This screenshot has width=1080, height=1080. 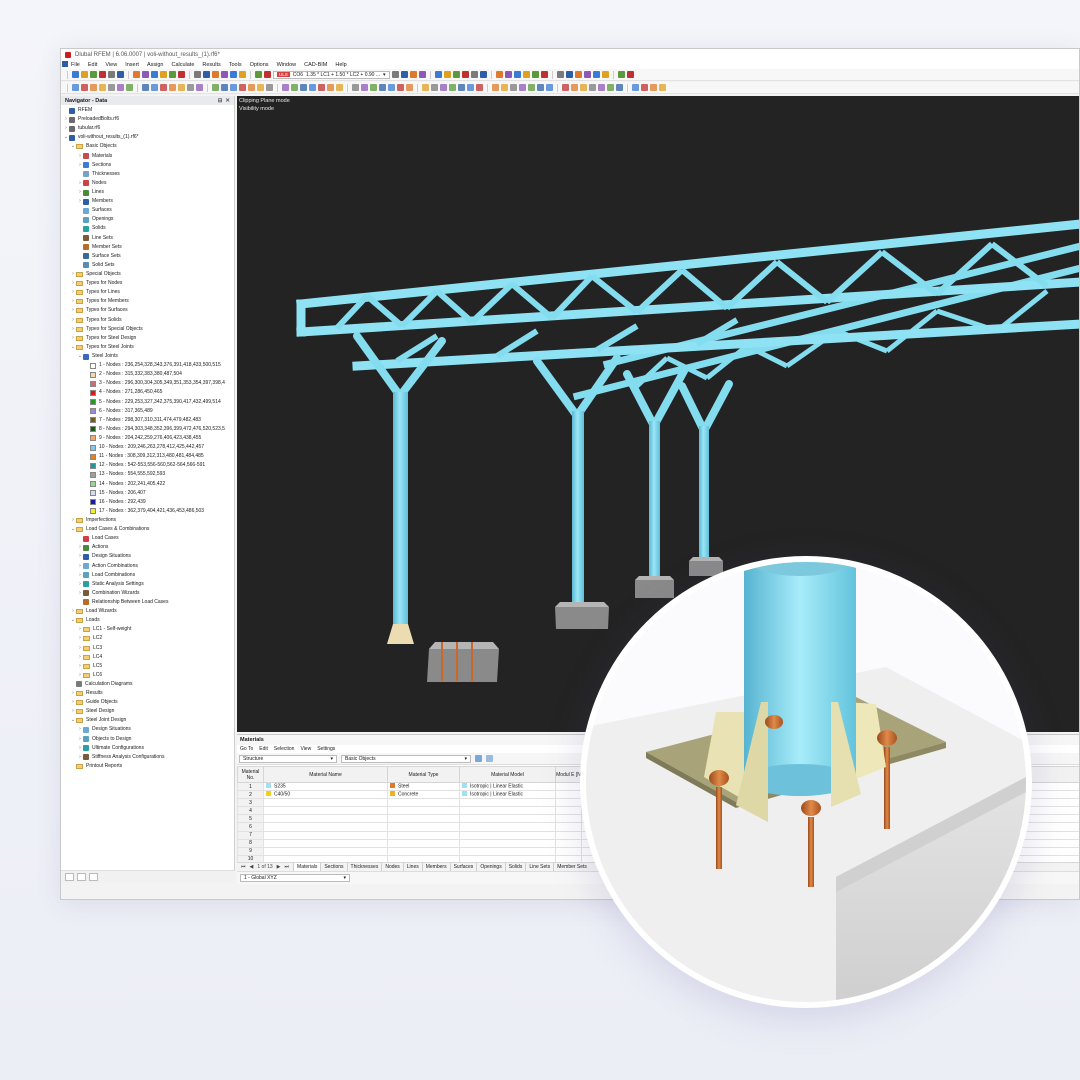 What do you see at coordinates (340, 65) in the screenshot?
I see `menu-help: Help` at bounding box center [340, 65].